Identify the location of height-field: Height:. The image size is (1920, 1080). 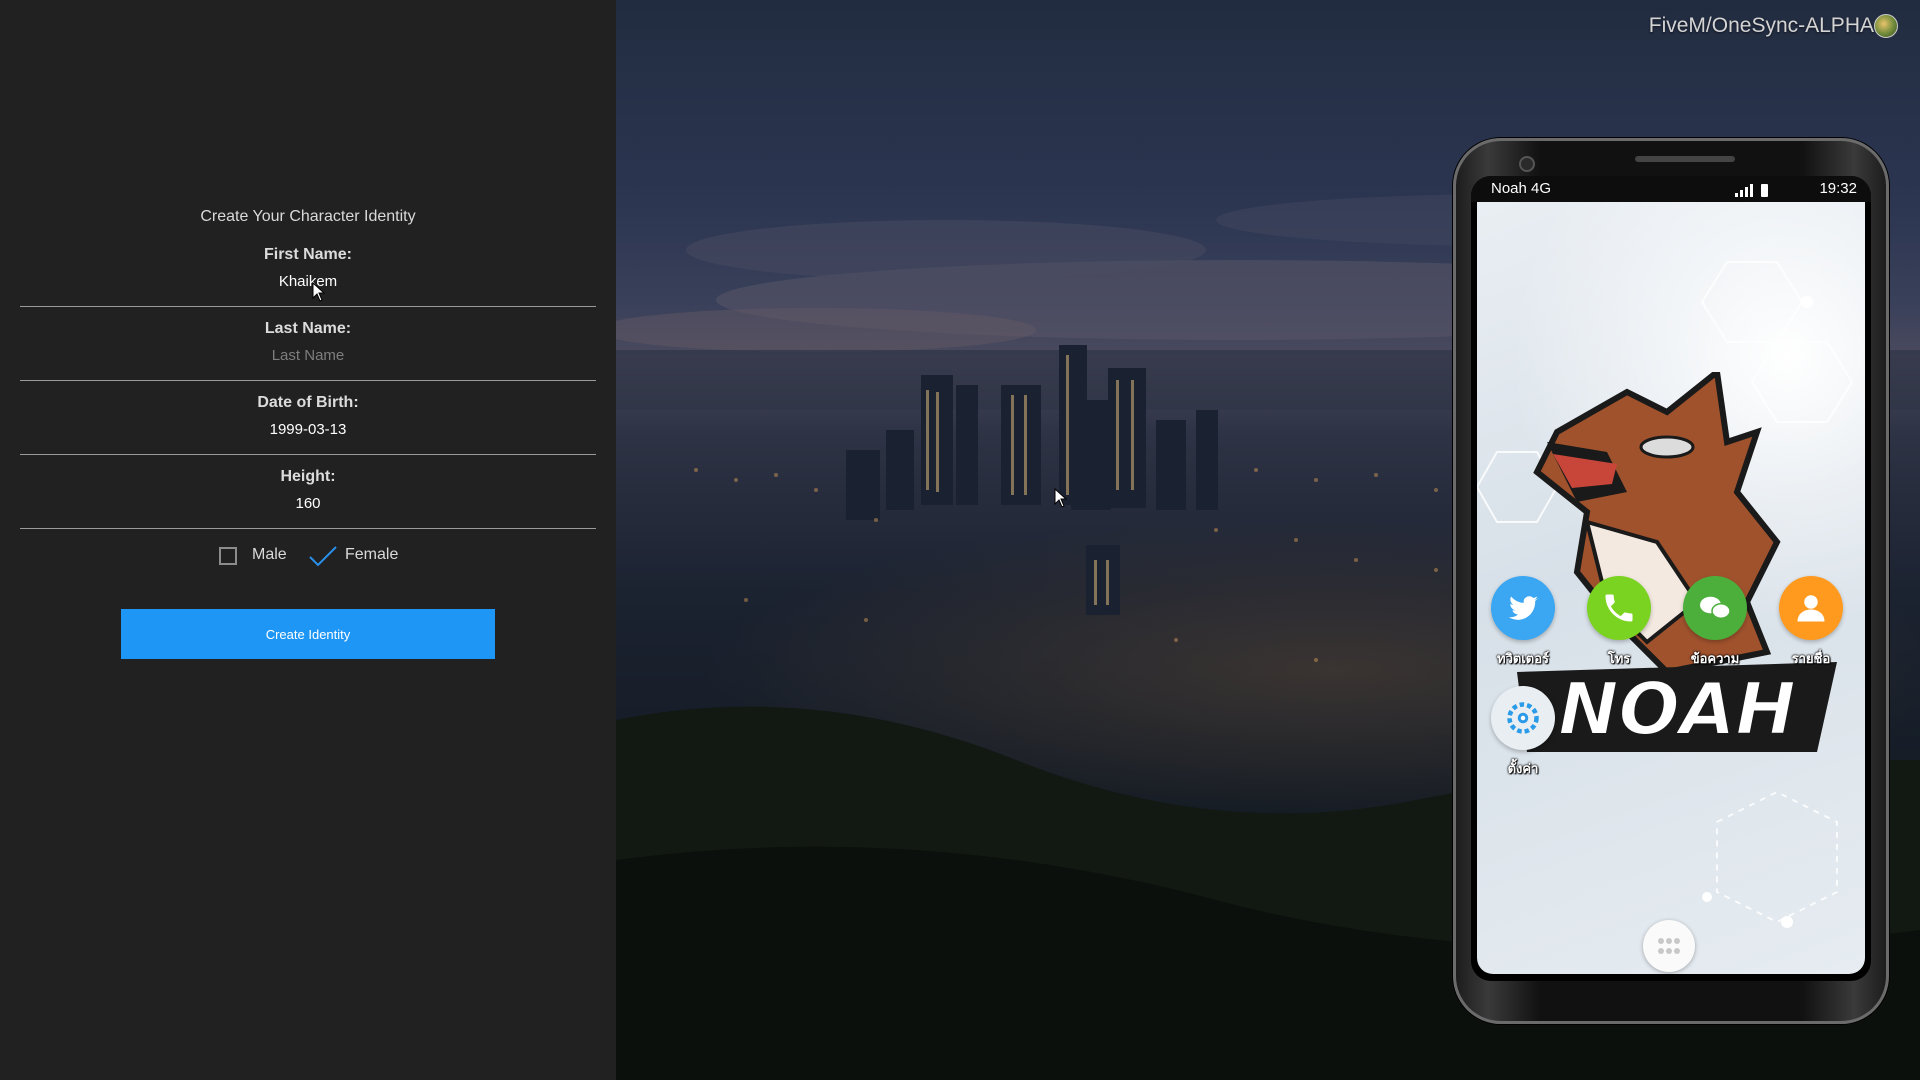
(308, 498).